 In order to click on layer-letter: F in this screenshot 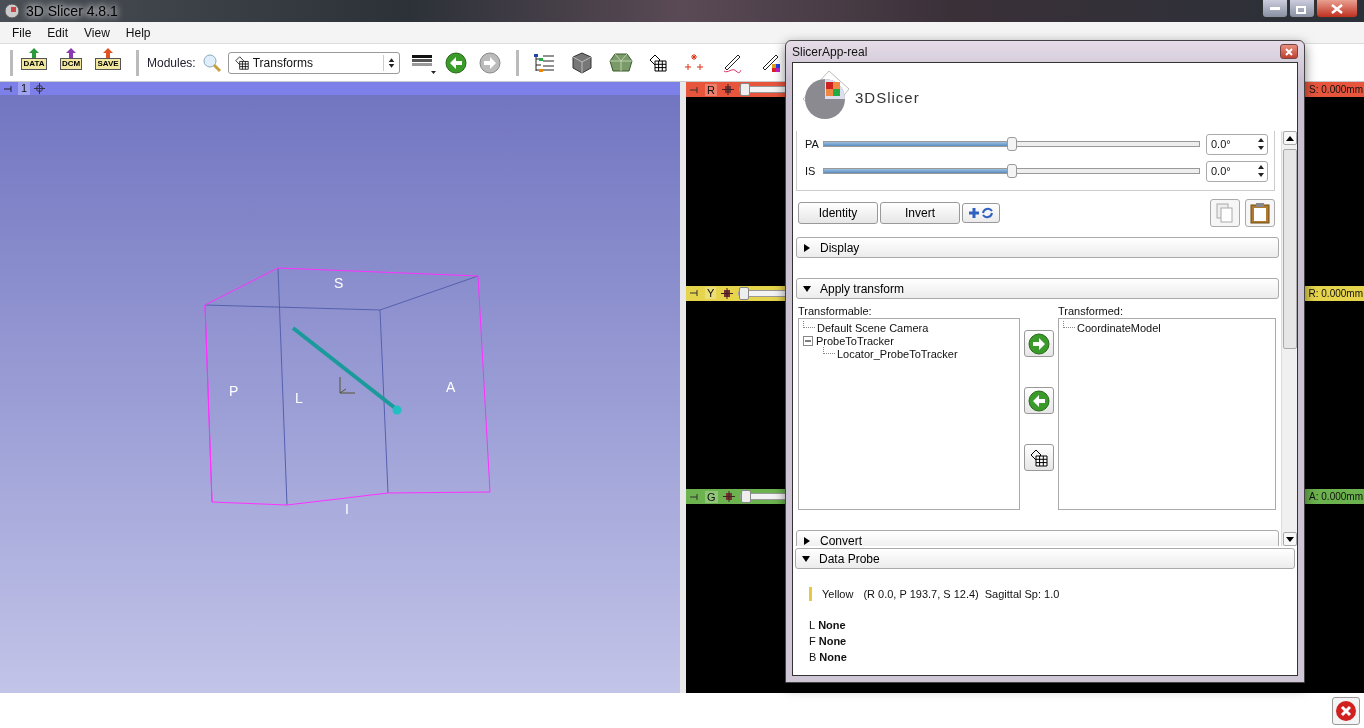, I will do `click(812, 641)`.